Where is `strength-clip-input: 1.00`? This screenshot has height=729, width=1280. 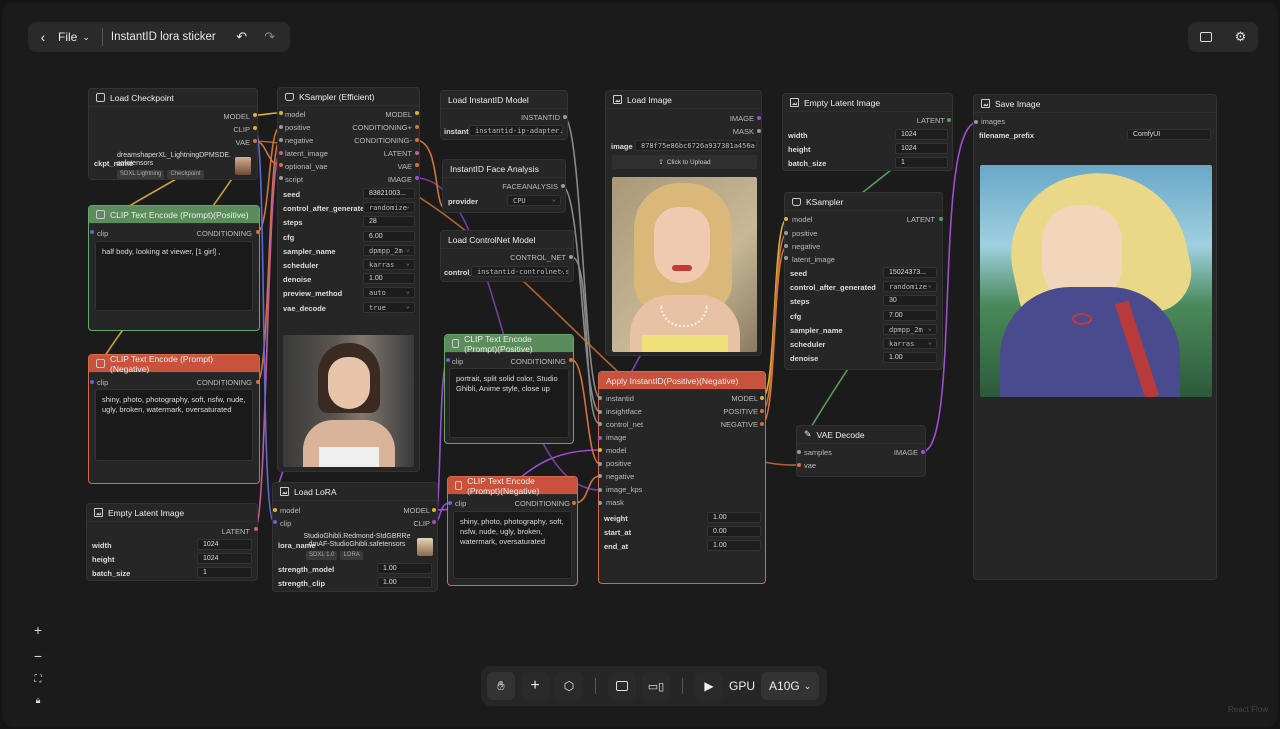 strength-clip-input: 1.00 is located at coordinates (404, 582).